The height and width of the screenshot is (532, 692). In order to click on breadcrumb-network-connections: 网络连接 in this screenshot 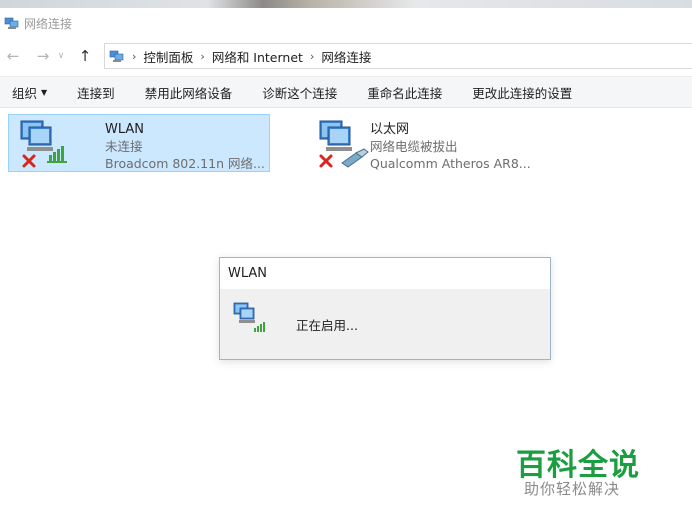, I will do `click(346, 56)`.